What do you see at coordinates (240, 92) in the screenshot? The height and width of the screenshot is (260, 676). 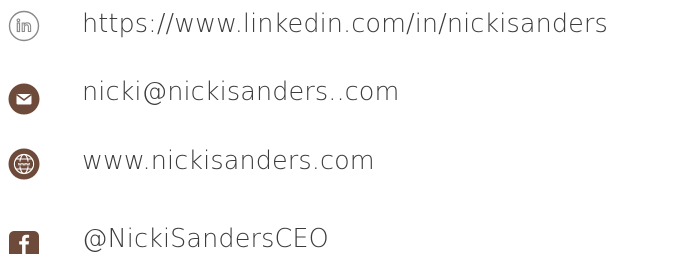 I see `email-address-link: nicki@nickisanders..com` at bounding box center [240, 92].